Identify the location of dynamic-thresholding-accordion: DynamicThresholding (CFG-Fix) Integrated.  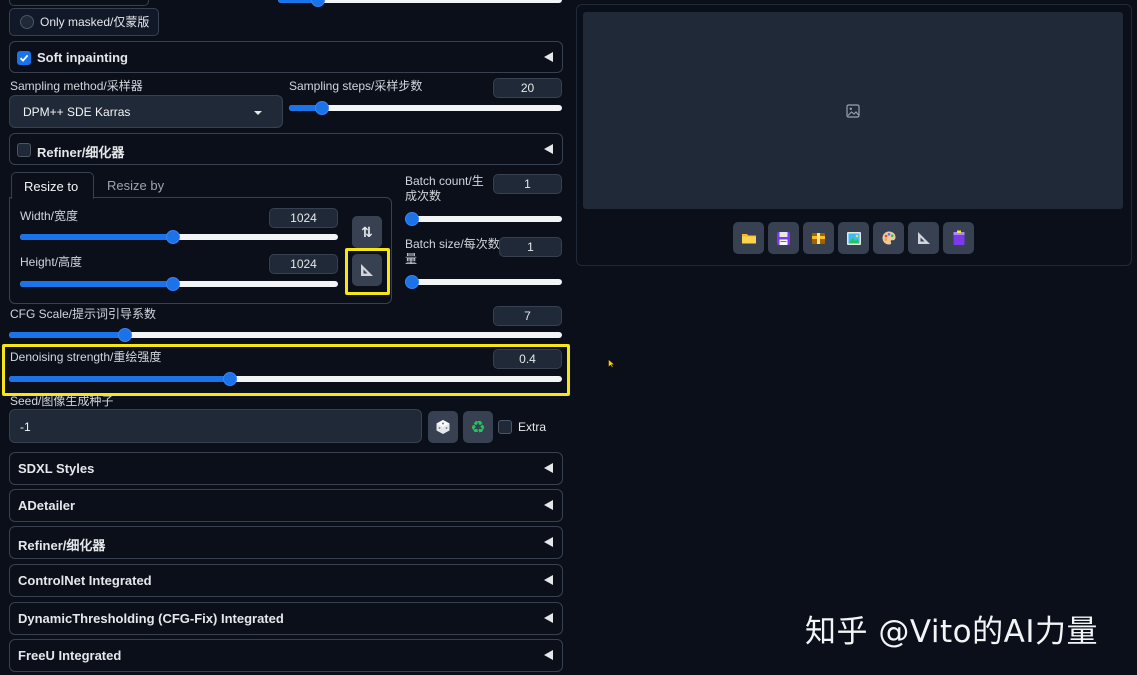
(286, 618).